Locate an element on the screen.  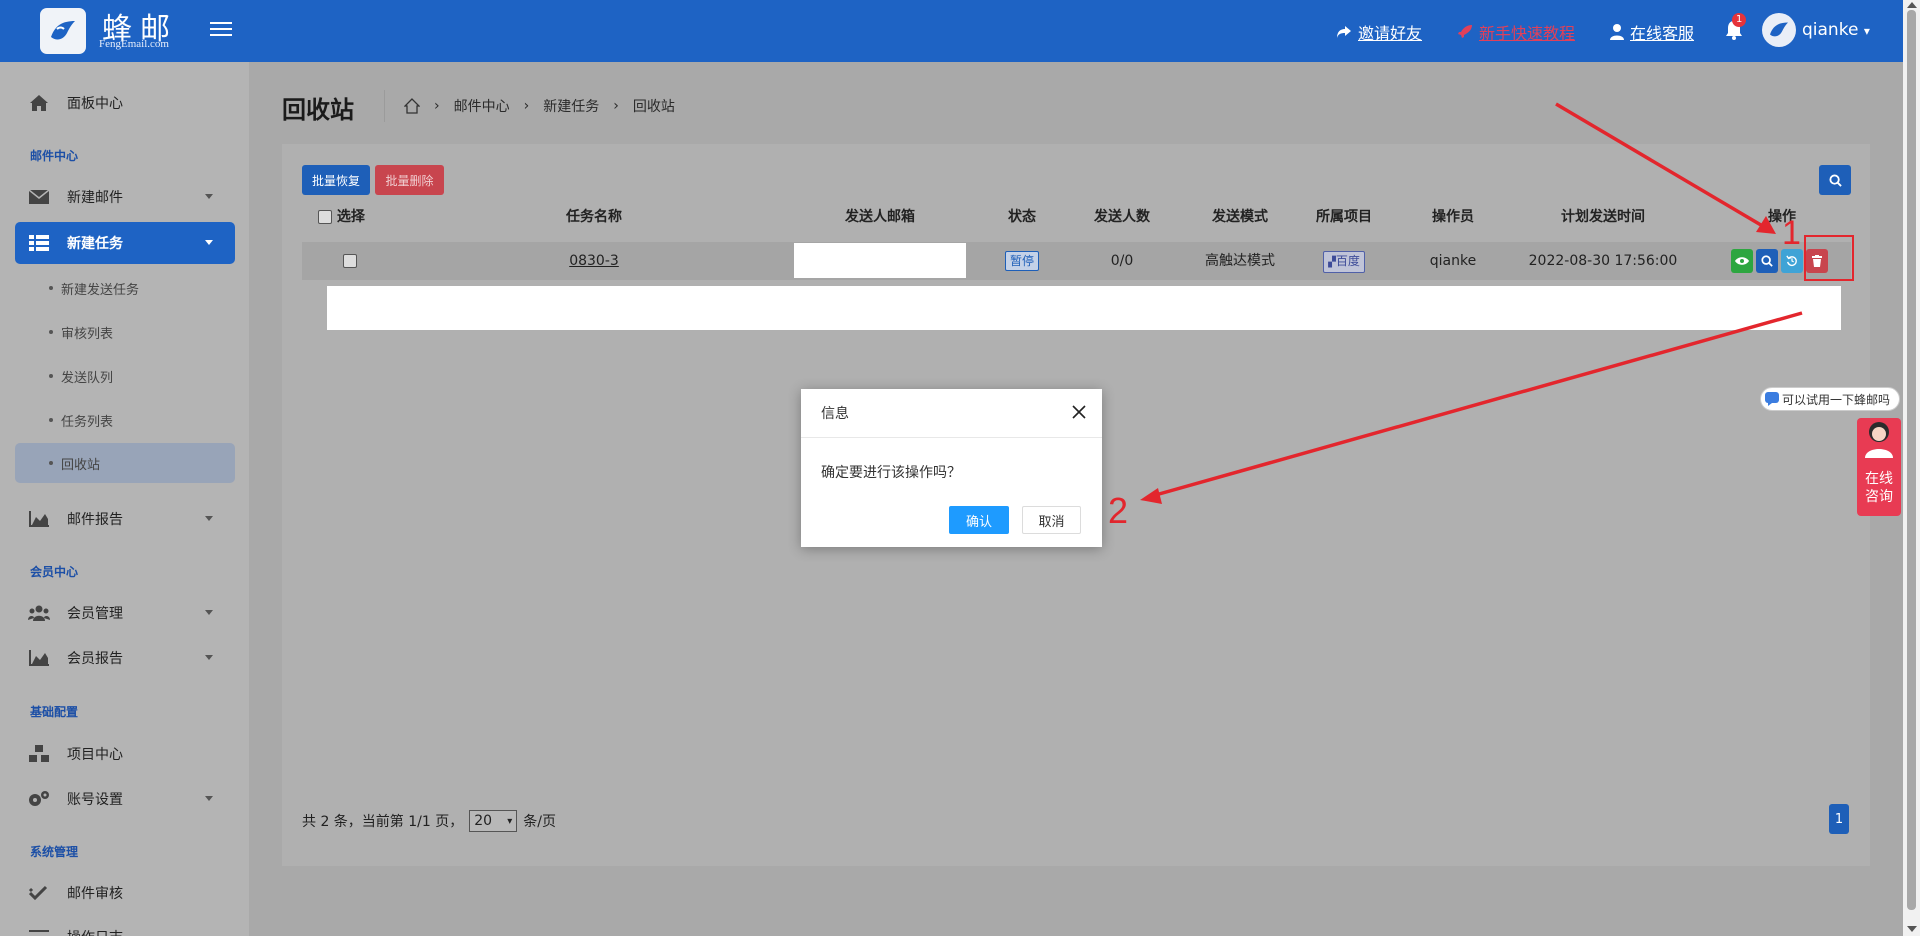
page-button-1: 1 is located at coordinates (1839, 819).